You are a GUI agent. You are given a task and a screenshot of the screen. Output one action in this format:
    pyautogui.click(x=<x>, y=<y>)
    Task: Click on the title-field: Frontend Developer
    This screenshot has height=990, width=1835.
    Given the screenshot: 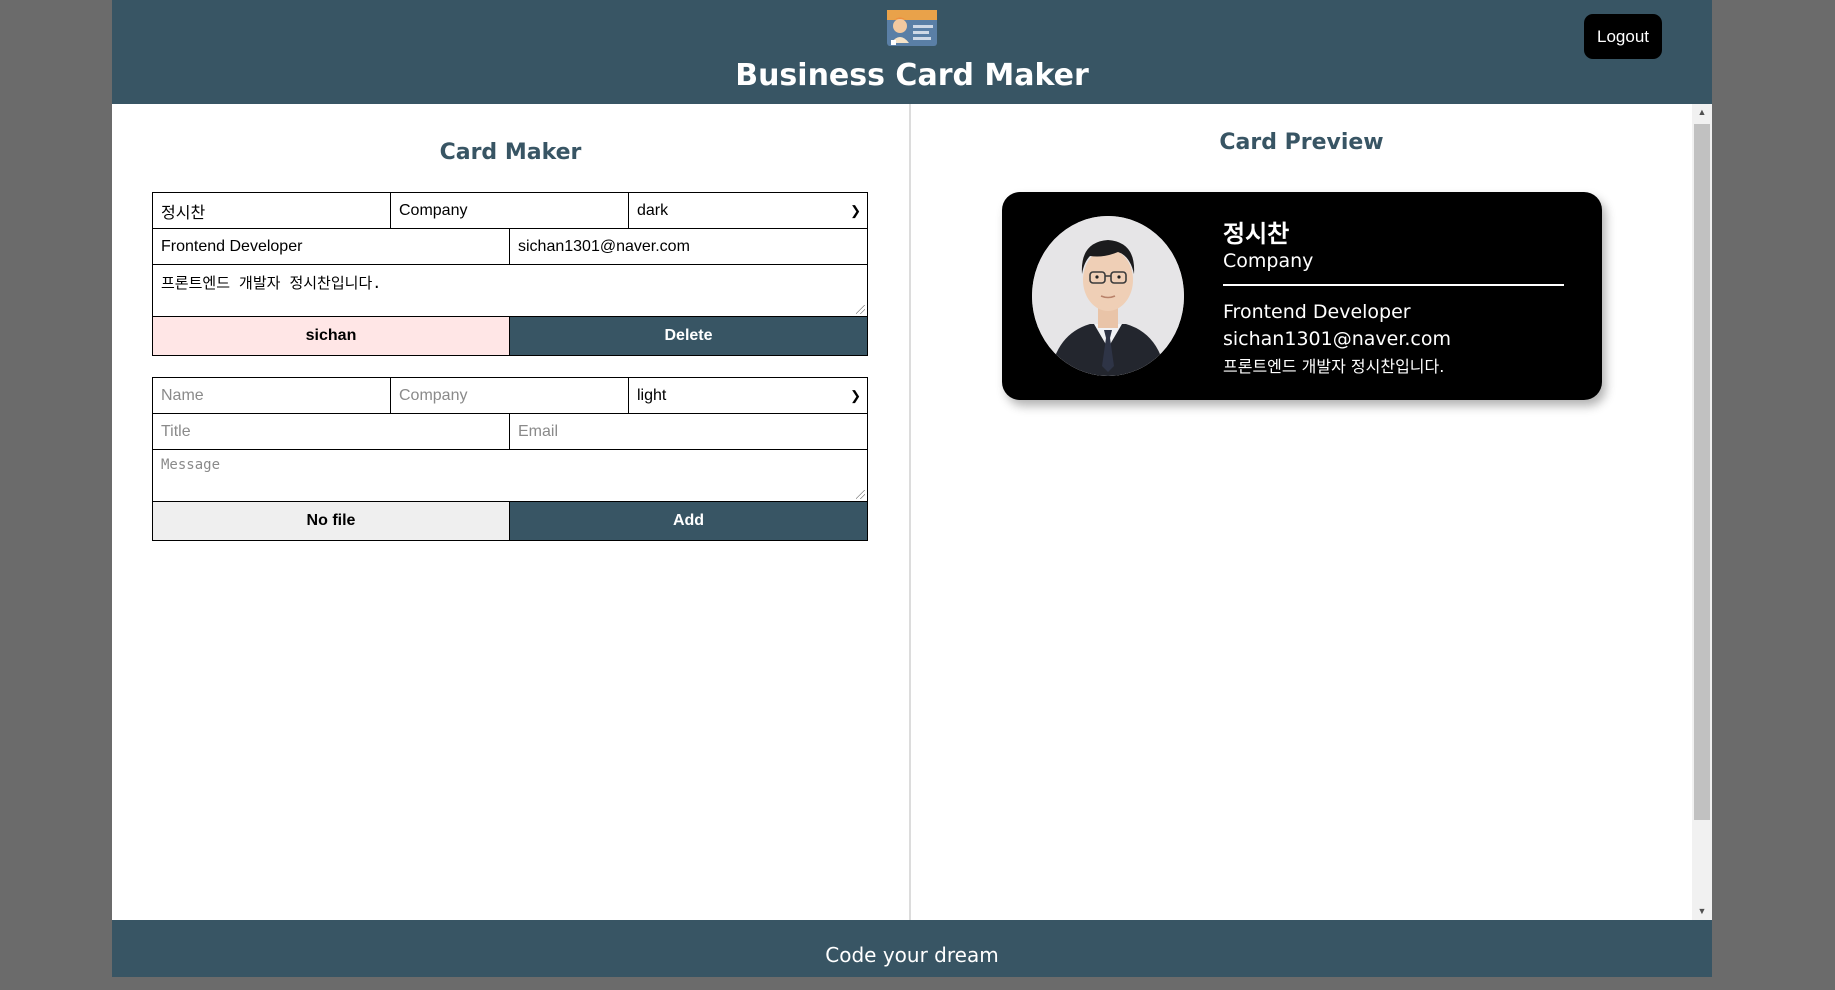 What is the action you would take?
    pyautogui.click(x=331, y=246)
    